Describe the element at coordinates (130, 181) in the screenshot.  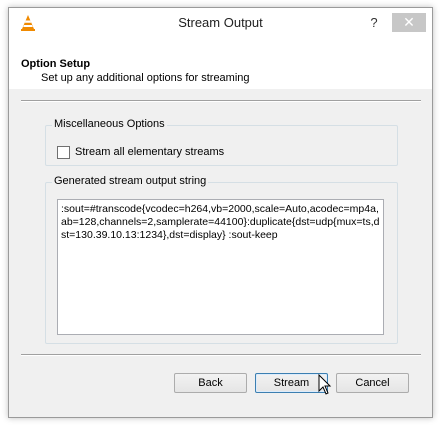
I see `output-string-label: Generated stream output string` at that location.